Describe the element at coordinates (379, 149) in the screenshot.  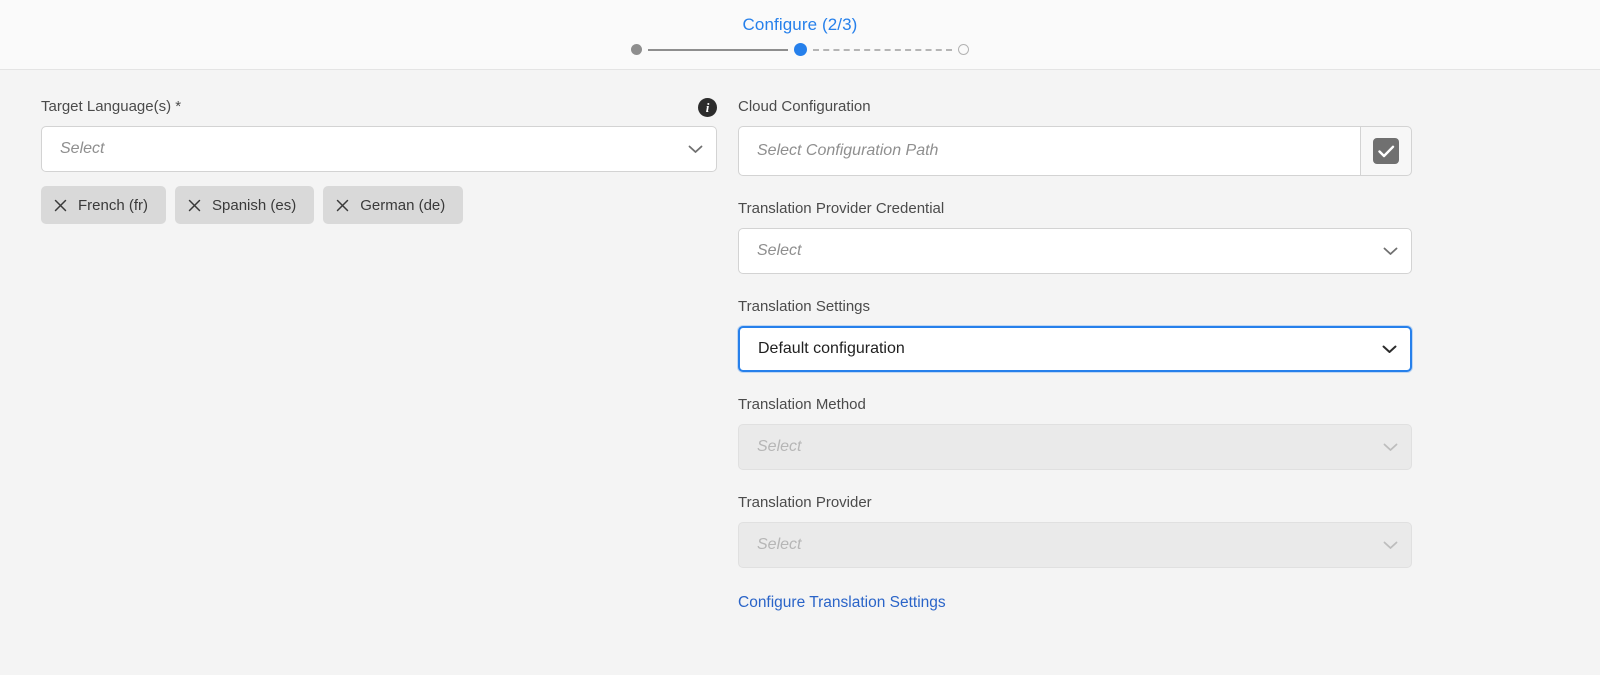
I see `target-languages-select: Select` at that location.